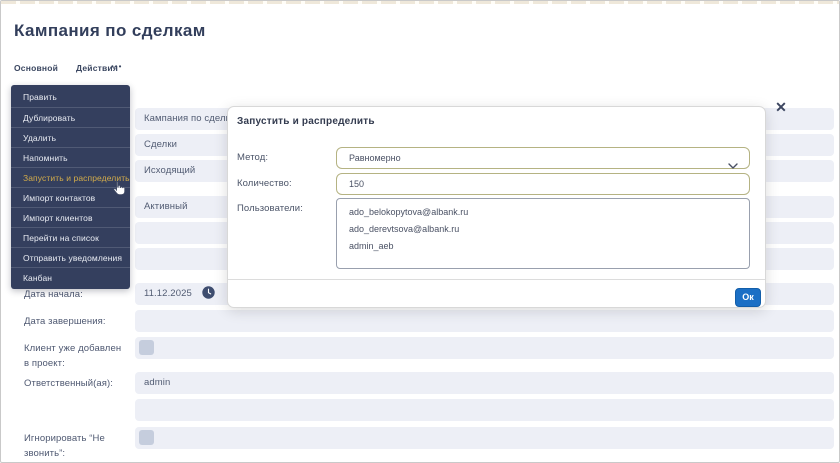  I want to click on menu-item-delete: Удалить, so click(70, 137).